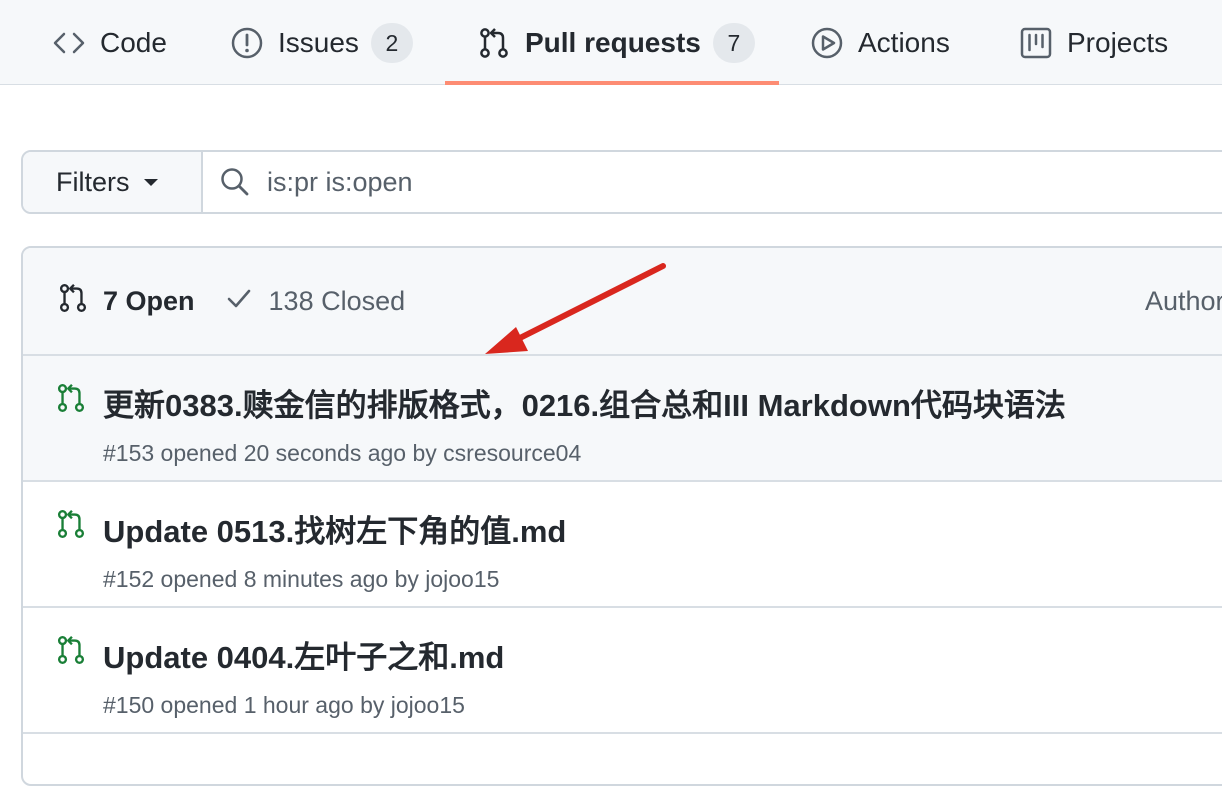 This screenshot has height=786, width=1222. I want to click on pull-request-meta: #150 opened 1 hour ago by jojoo15, so click(284, 705).